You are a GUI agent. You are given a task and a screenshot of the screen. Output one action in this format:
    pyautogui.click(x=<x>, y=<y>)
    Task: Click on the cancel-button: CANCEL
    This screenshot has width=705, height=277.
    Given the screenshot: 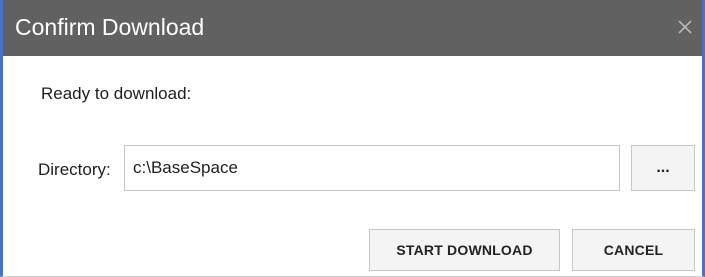 What is the action you would take?
    pyautogui.click(x=633, y=250)
    